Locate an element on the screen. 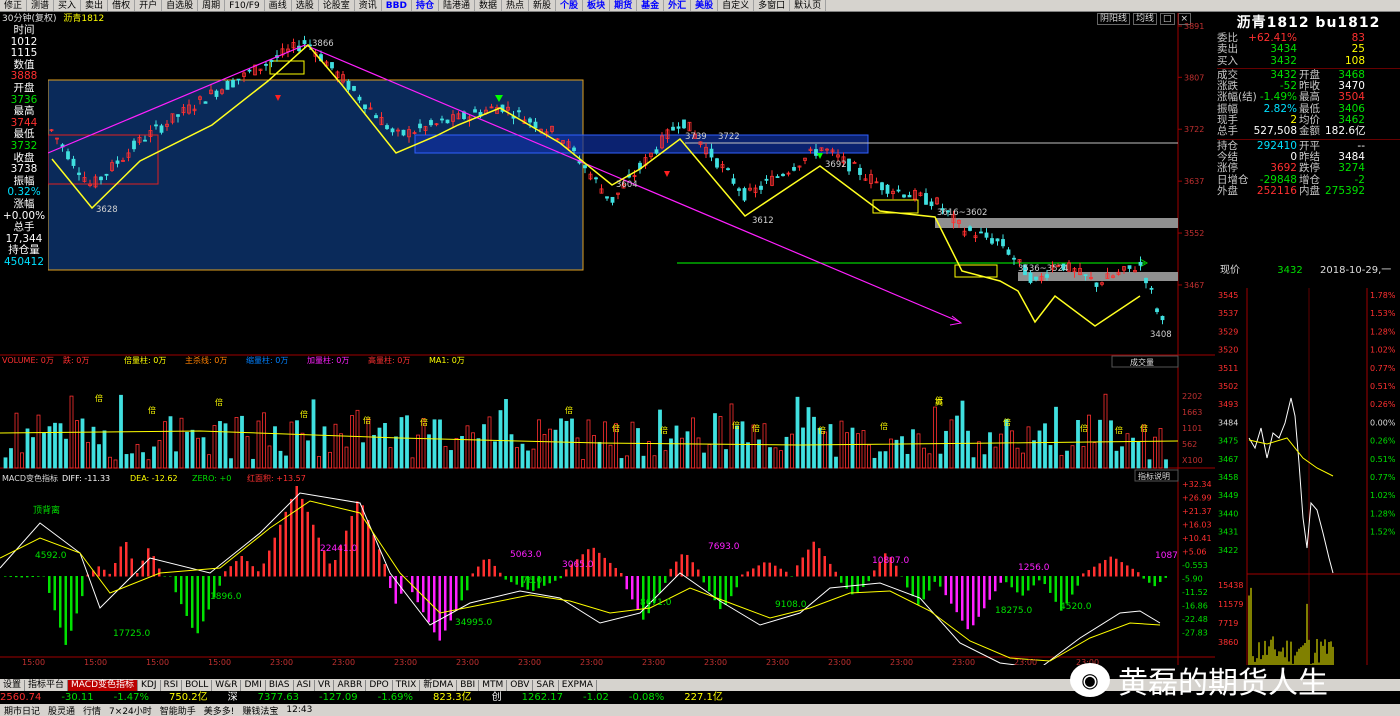 The width and height of the screenshot is (1400, 716). menu-item-0: 修正 is located at coordinates (14, 5).